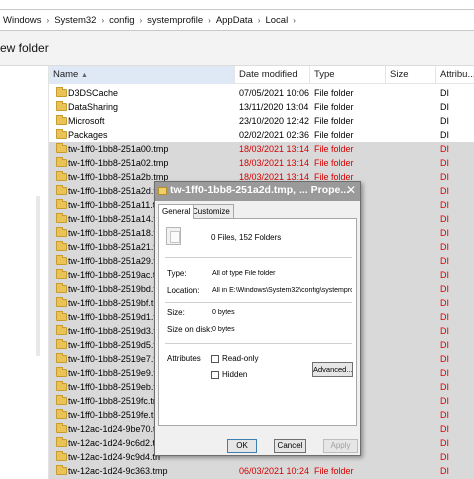 The image size is (474, 479). Describe the element at coordinates (86, 121) in the screenshot. I see `row-name: Microsoft` at that location.